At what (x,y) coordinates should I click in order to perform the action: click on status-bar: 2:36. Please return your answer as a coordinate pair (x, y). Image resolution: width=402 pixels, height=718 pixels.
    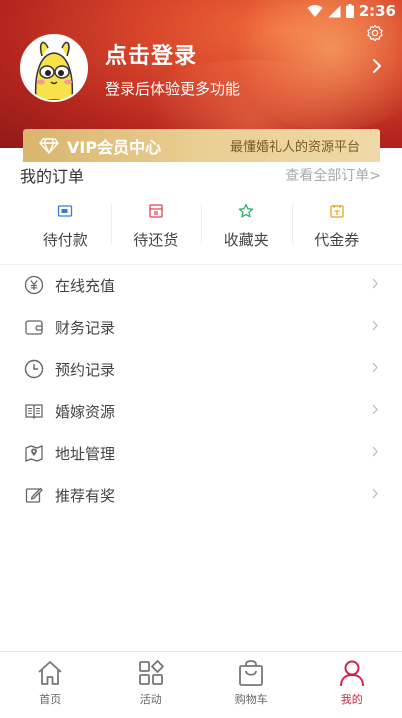
    Looking at the image, I should click on (351, 11).